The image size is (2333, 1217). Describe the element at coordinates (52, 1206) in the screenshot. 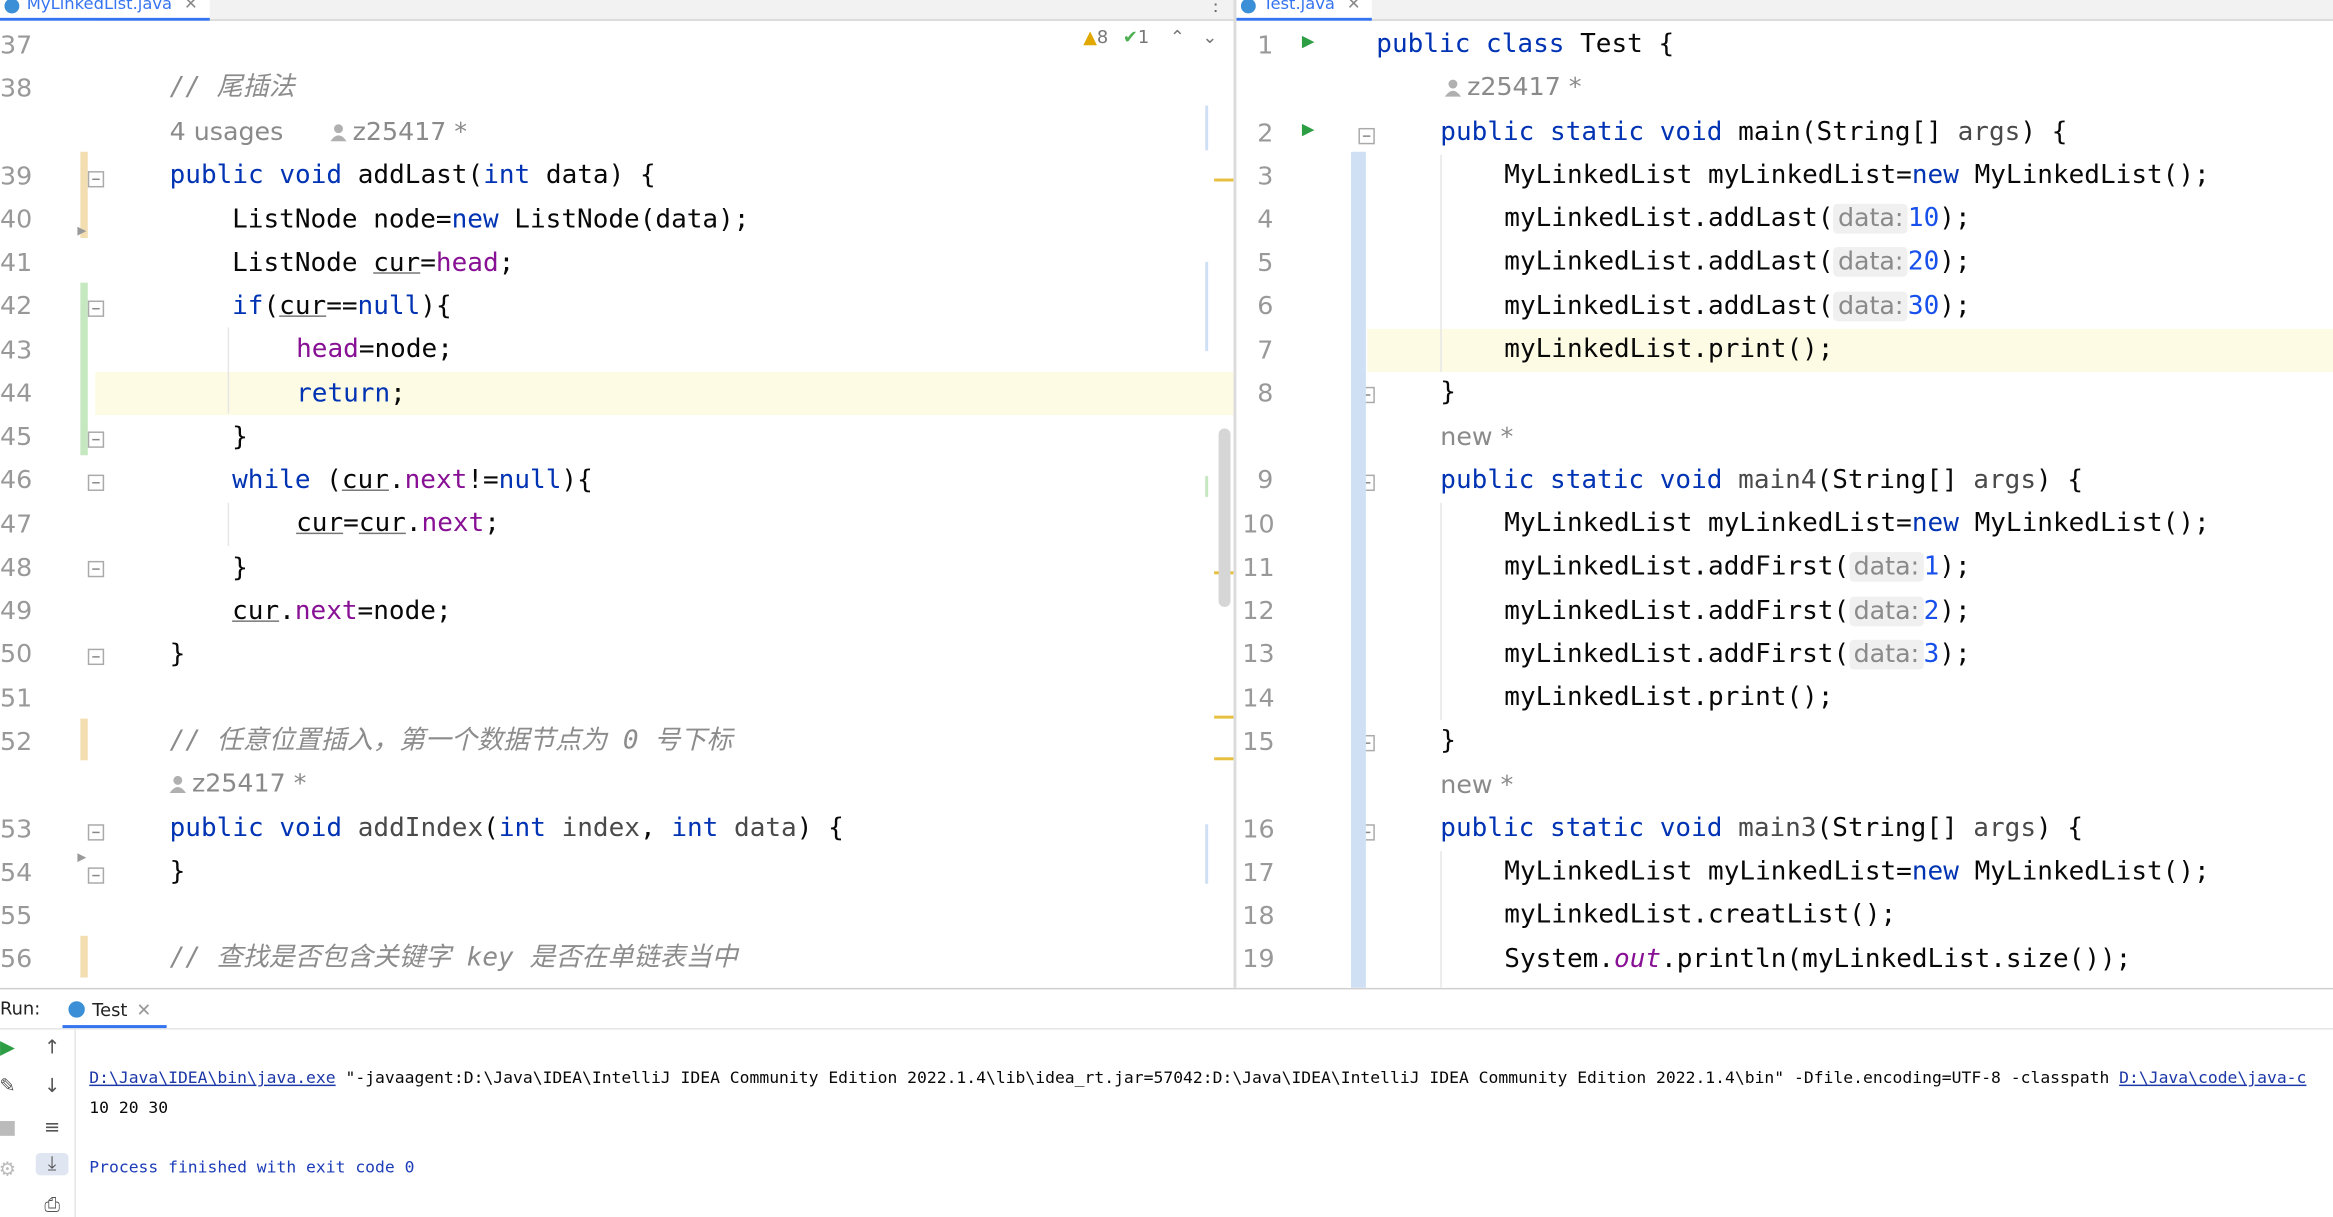

I see `print-icon: ⎙` at that location.